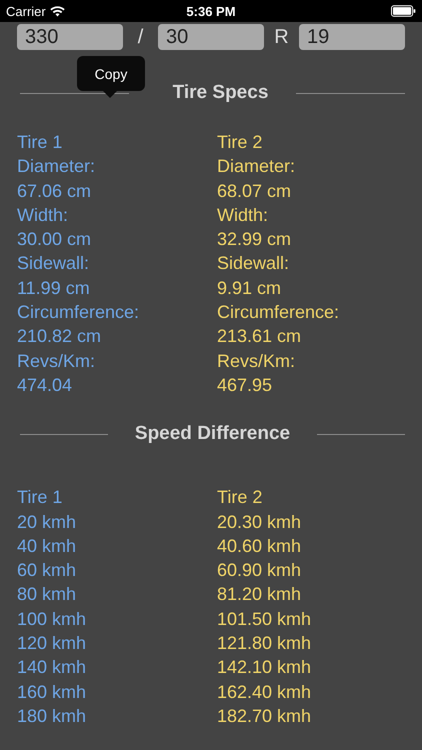  What do you see at coordinates (403, 11) in the screenshot?
I see `battery-icon` at bounding box center [403, 11].